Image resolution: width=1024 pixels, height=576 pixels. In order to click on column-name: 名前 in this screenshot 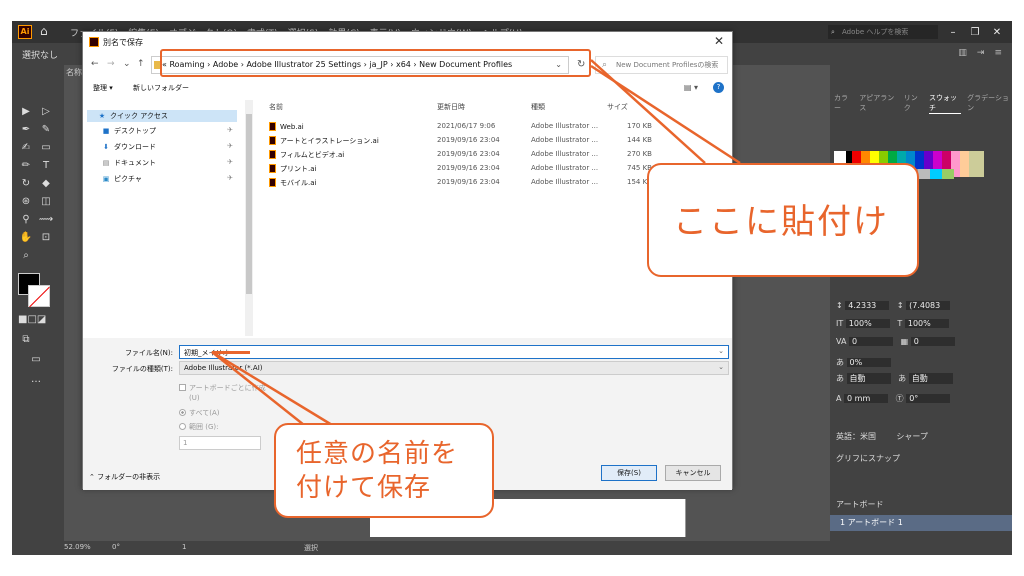, I will do `click(276, 107)`.